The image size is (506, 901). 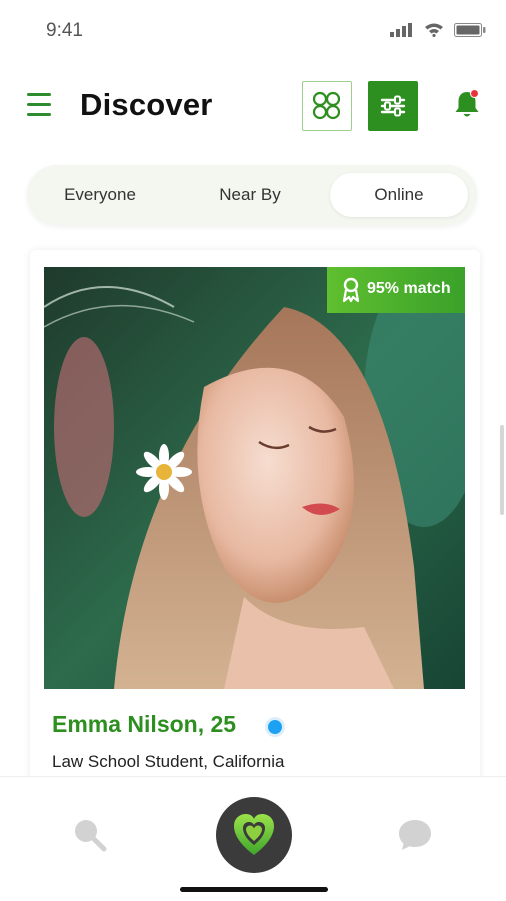 I want to click on match-label: 95% match, so click(x=409, y=288).